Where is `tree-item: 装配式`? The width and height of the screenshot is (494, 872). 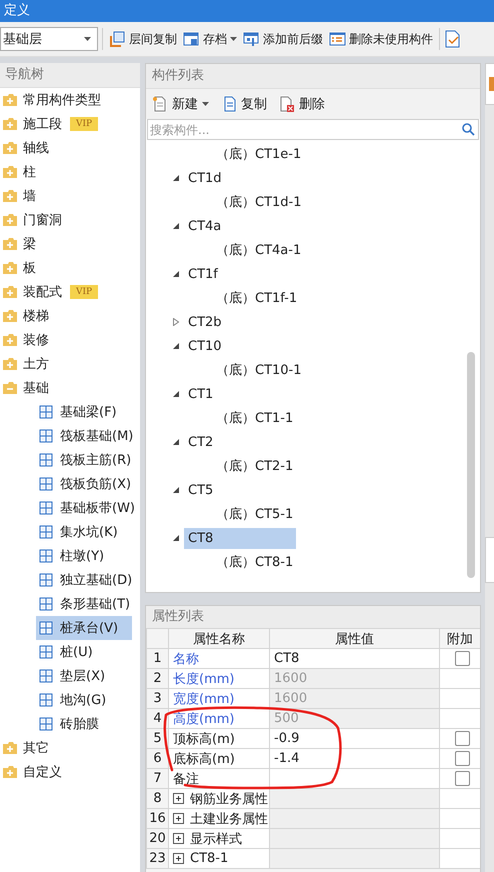 tree-item: 装配式 is located at coordinates (31, 292).